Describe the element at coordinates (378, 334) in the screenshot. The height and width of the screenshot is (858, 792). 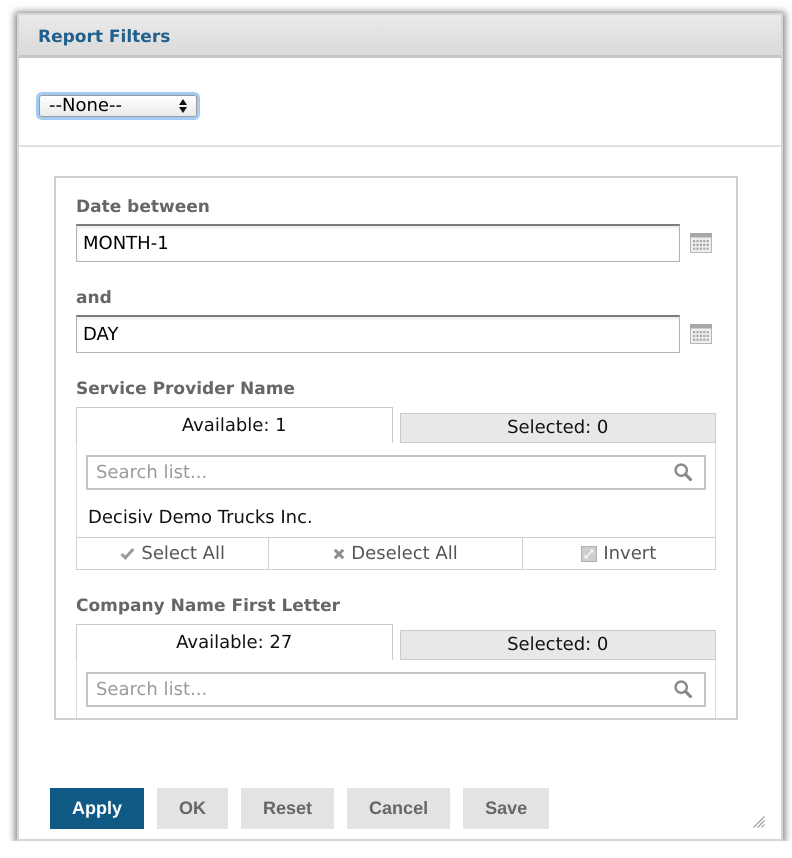
I see `date-field: DAY` at that location.